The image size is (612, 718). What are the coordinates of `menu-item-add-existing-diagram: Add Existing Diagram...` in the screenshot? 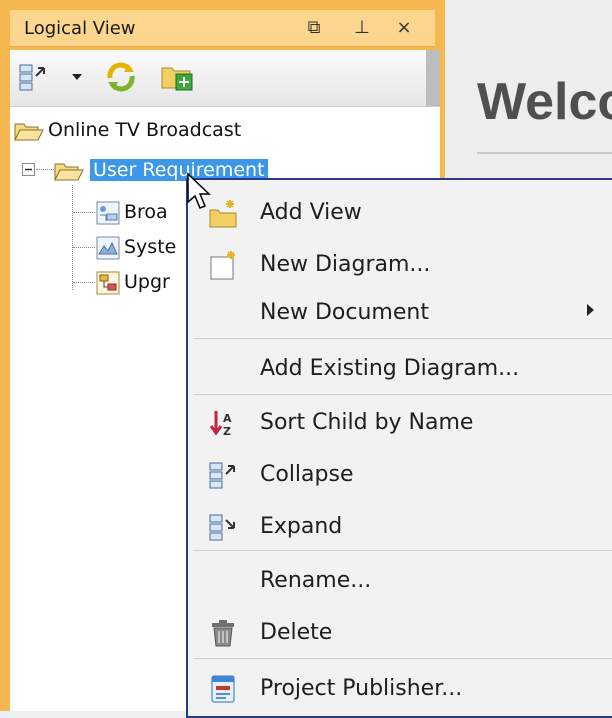 It's located at (400, 368).